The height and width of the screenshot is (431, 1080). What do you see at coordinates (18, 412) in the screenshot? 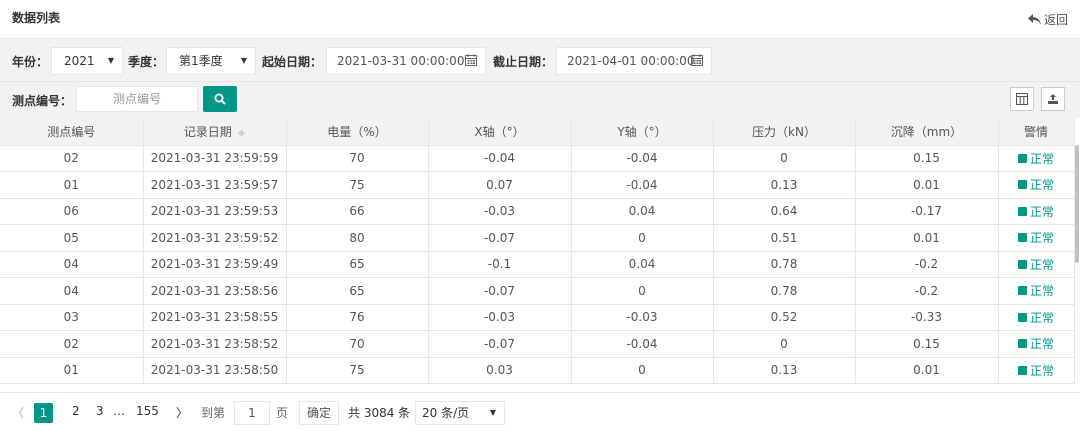
I see `prev-page-button: 〈` at bounding box center [18, 412].